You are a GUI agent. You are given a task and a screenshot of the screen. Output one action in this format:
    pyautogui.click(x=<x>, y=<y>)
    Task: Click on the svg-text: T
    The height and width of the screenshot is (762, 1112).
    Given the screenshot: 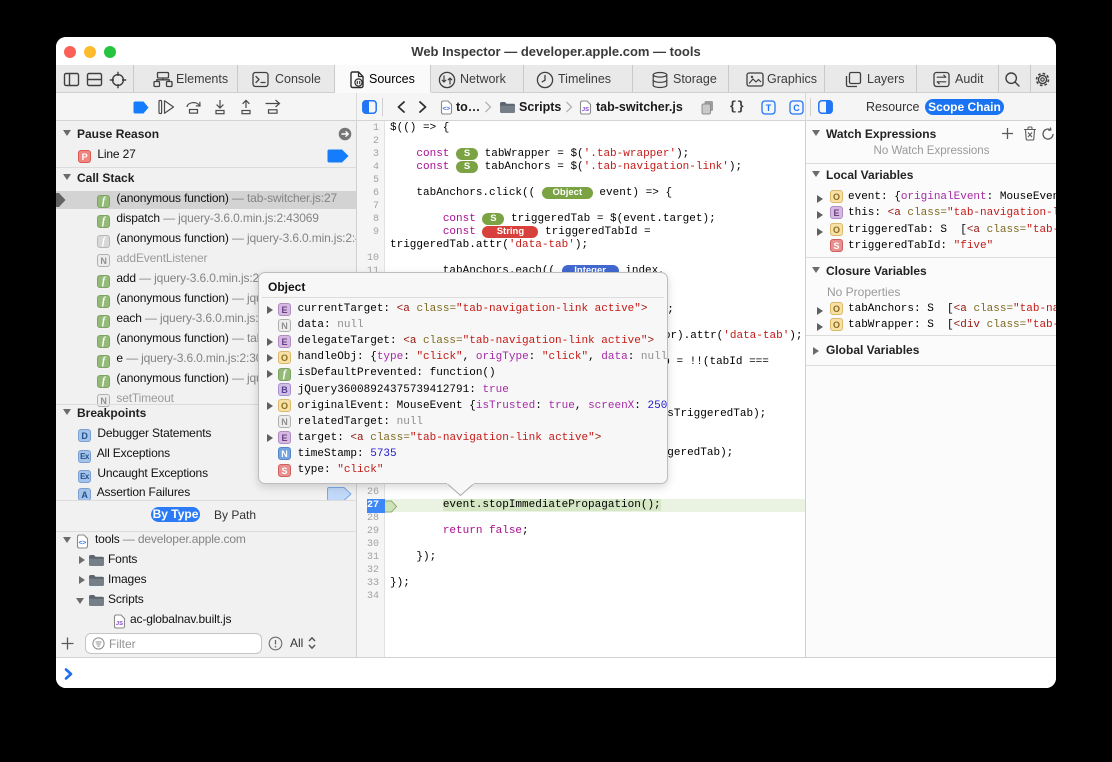 What is the action you would take?
    pyautogui.click(x=769, y=108)
    